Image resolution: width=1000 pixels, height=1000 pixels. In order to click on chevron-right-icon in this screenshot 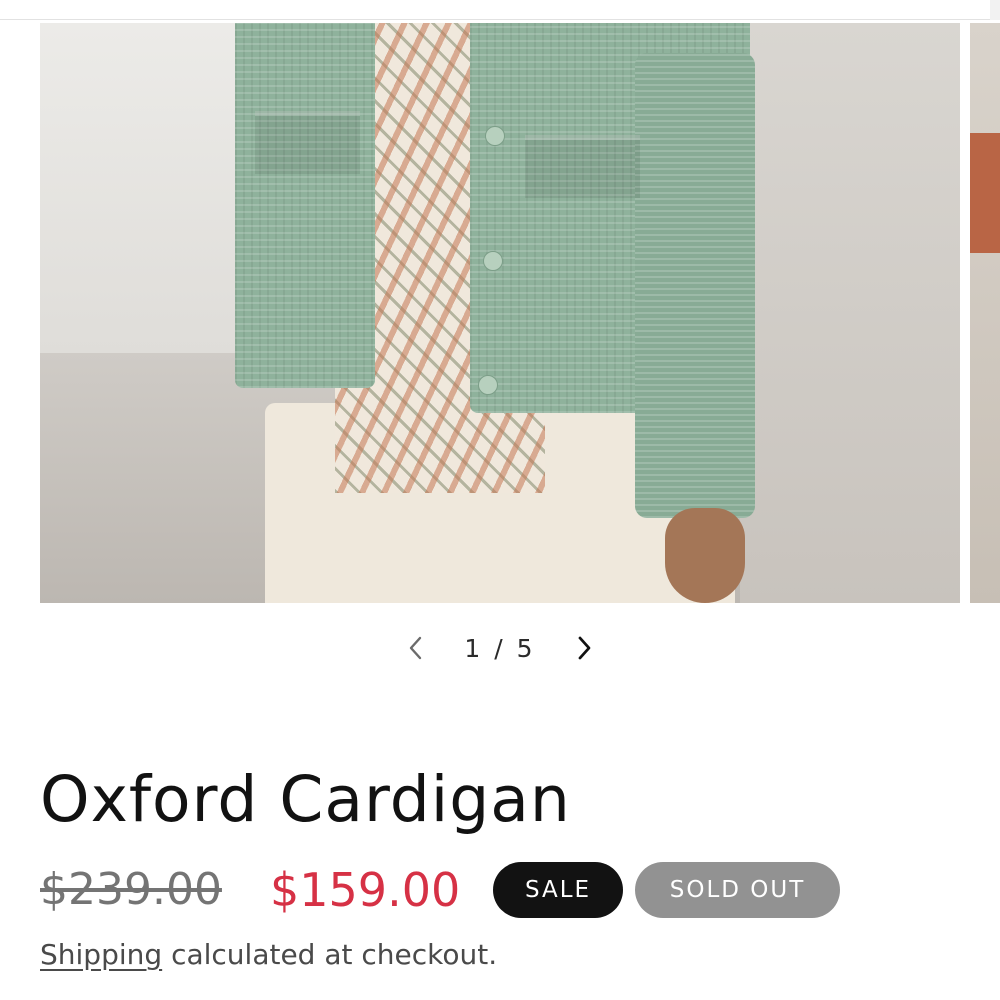, I will do `click(584, 648)`.